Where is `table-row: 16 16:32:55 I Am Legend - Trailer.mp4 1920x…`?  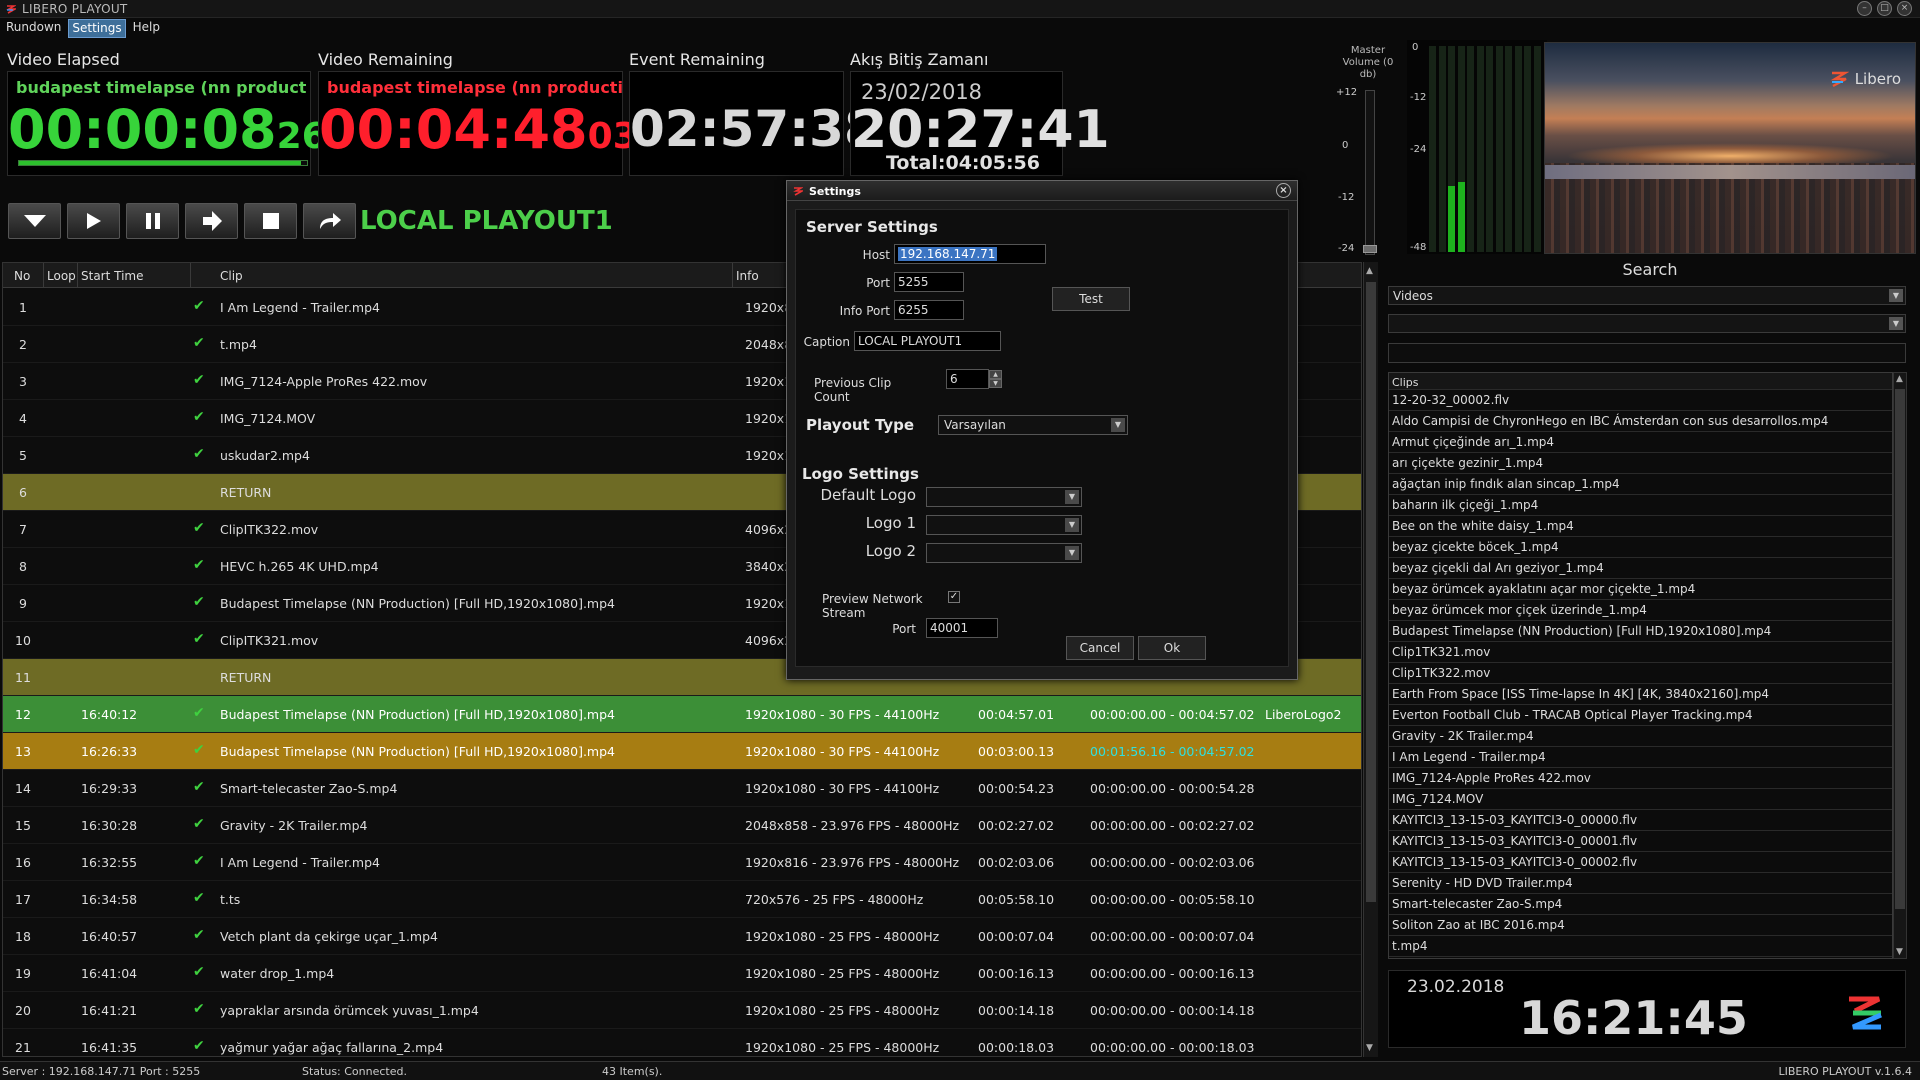
table-row: 16 16:32:55 I Am Legend - Trailer.mp4 1920x… is located at coordinates (682, 862).